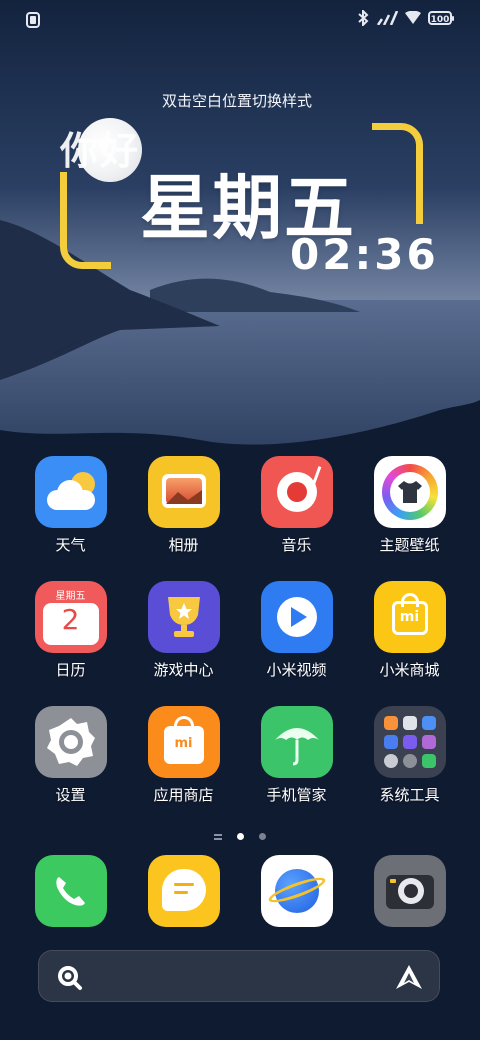  I want to click on page-indicator, so click(240, 835).